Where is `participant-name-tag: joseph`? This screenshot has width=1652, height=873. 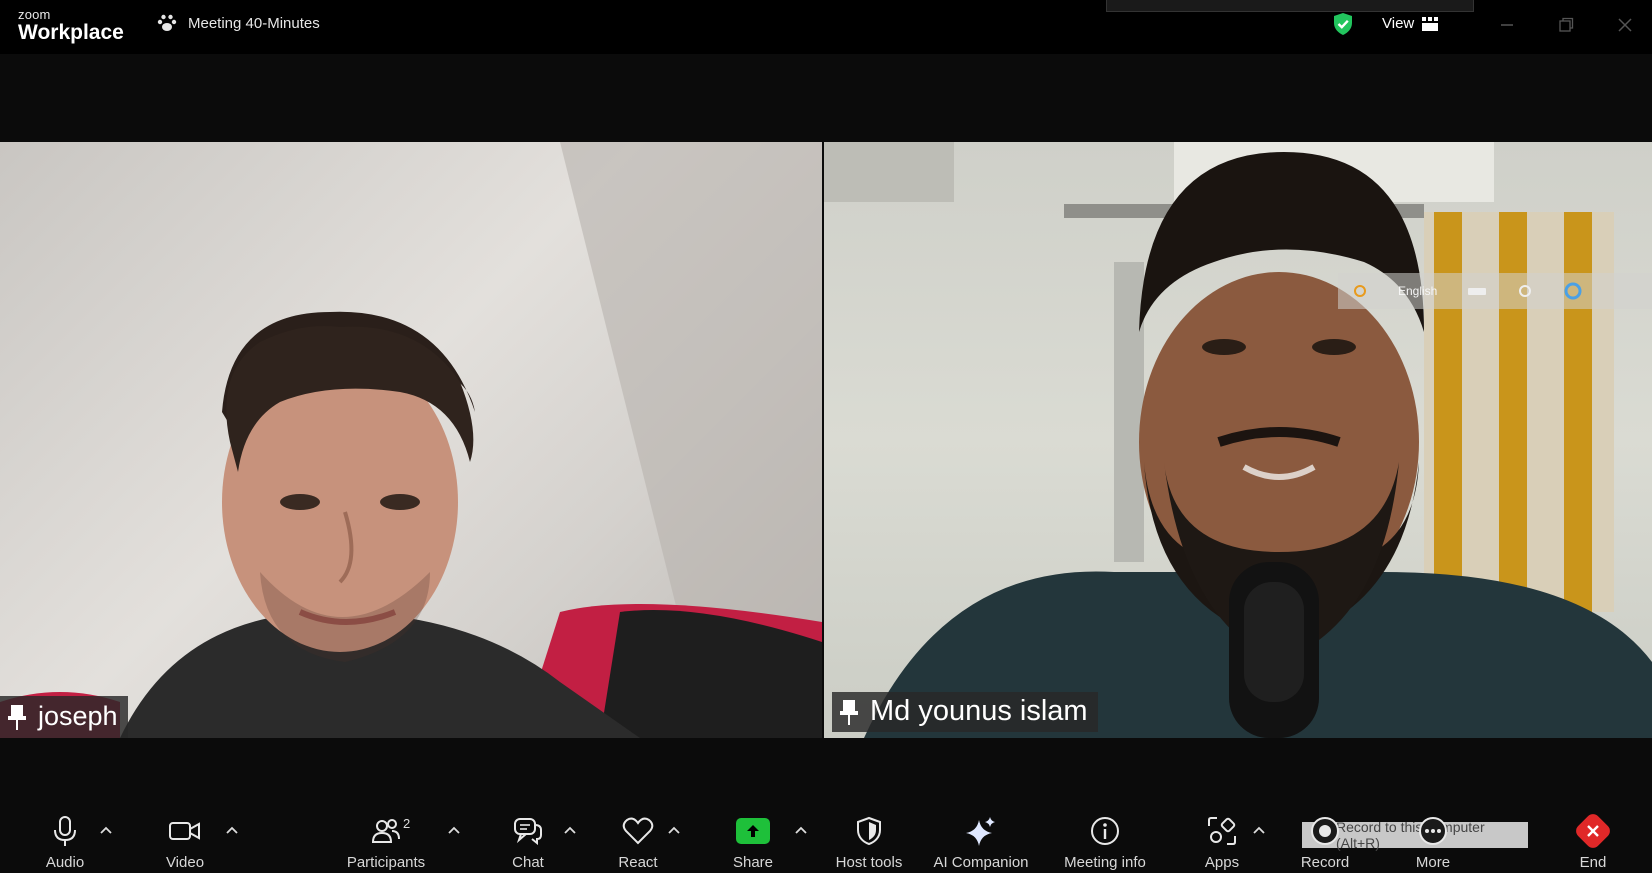 participant-name-tag: joseph is located at coordinates (64, 717).